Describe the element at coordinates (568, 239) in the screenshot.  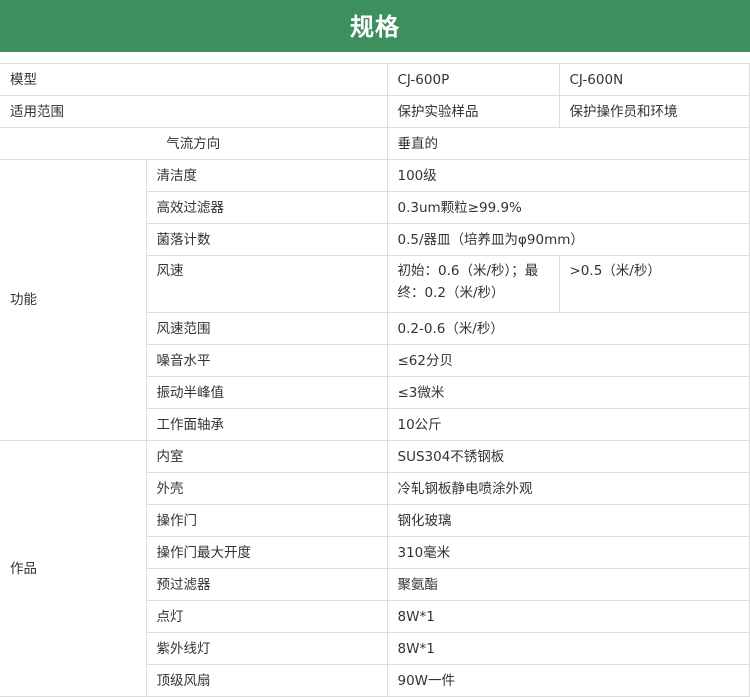
I see `spec-value: 0.5/器皿（培养皿为φ90mm）` at that location.